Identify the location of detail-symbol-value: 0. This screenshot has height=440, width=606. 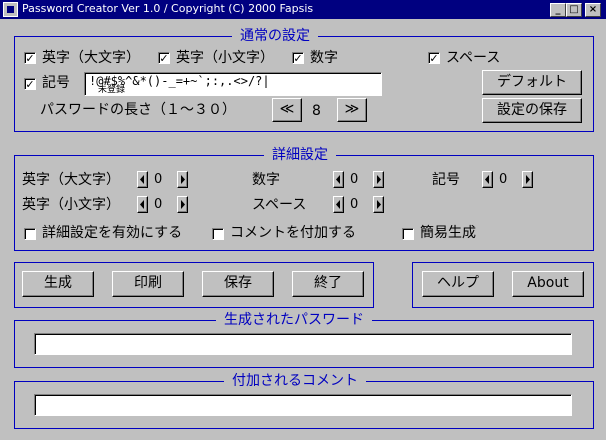
(503, 179).